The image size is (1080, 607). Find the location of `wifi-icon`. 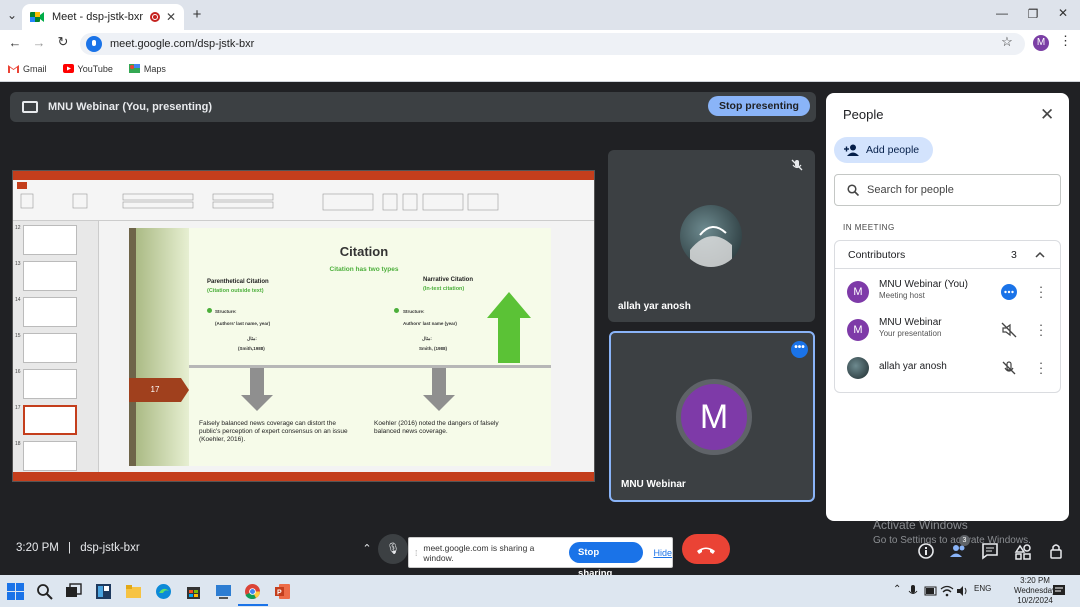

wifi-icon is located at coordinates (947, 591).